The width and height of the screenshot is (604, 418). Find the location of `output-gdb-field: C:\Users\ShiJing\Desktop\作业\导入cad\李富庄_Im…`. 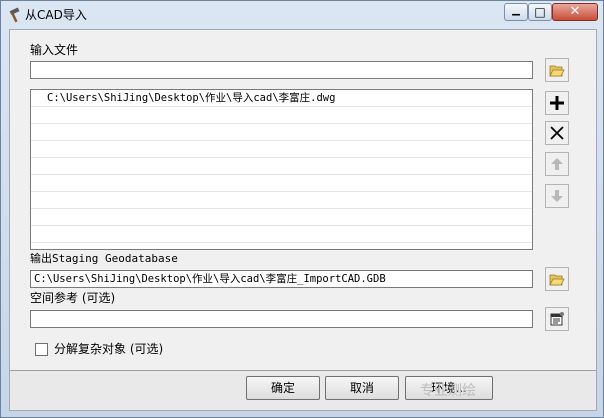

output-gdb-field: C:\Users\ShiJing\Desktop\作业\导入cad\李富庄_Im… is located at coordinates (281, 279).